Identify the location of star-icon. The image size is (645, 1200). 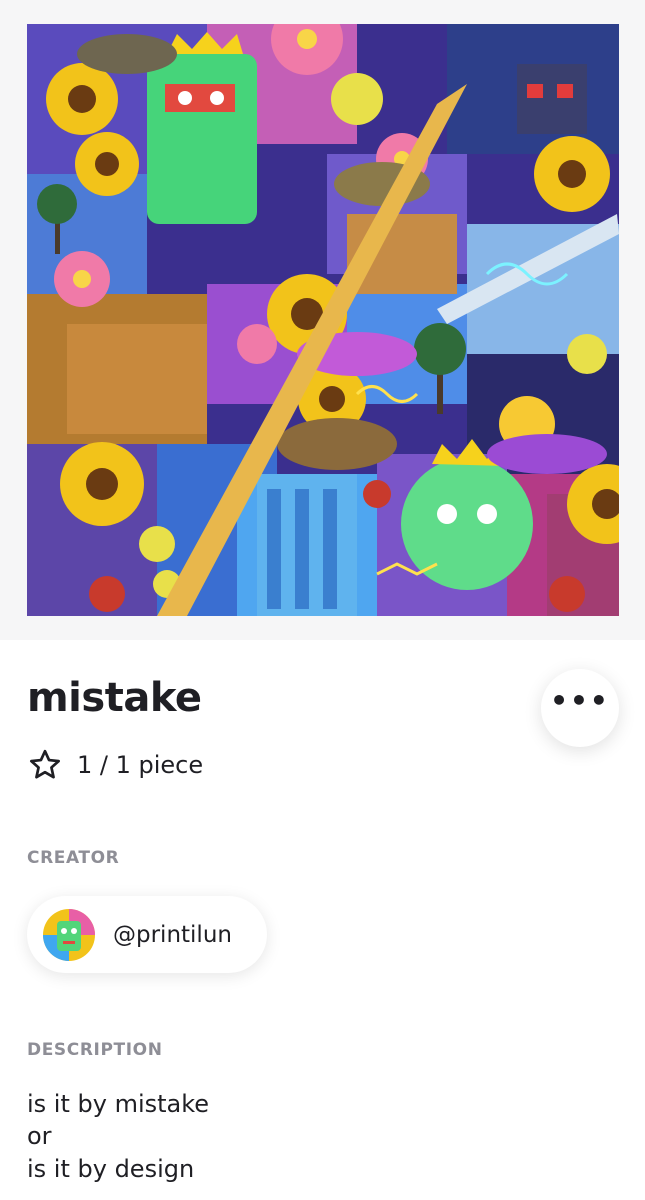
(45, 765).